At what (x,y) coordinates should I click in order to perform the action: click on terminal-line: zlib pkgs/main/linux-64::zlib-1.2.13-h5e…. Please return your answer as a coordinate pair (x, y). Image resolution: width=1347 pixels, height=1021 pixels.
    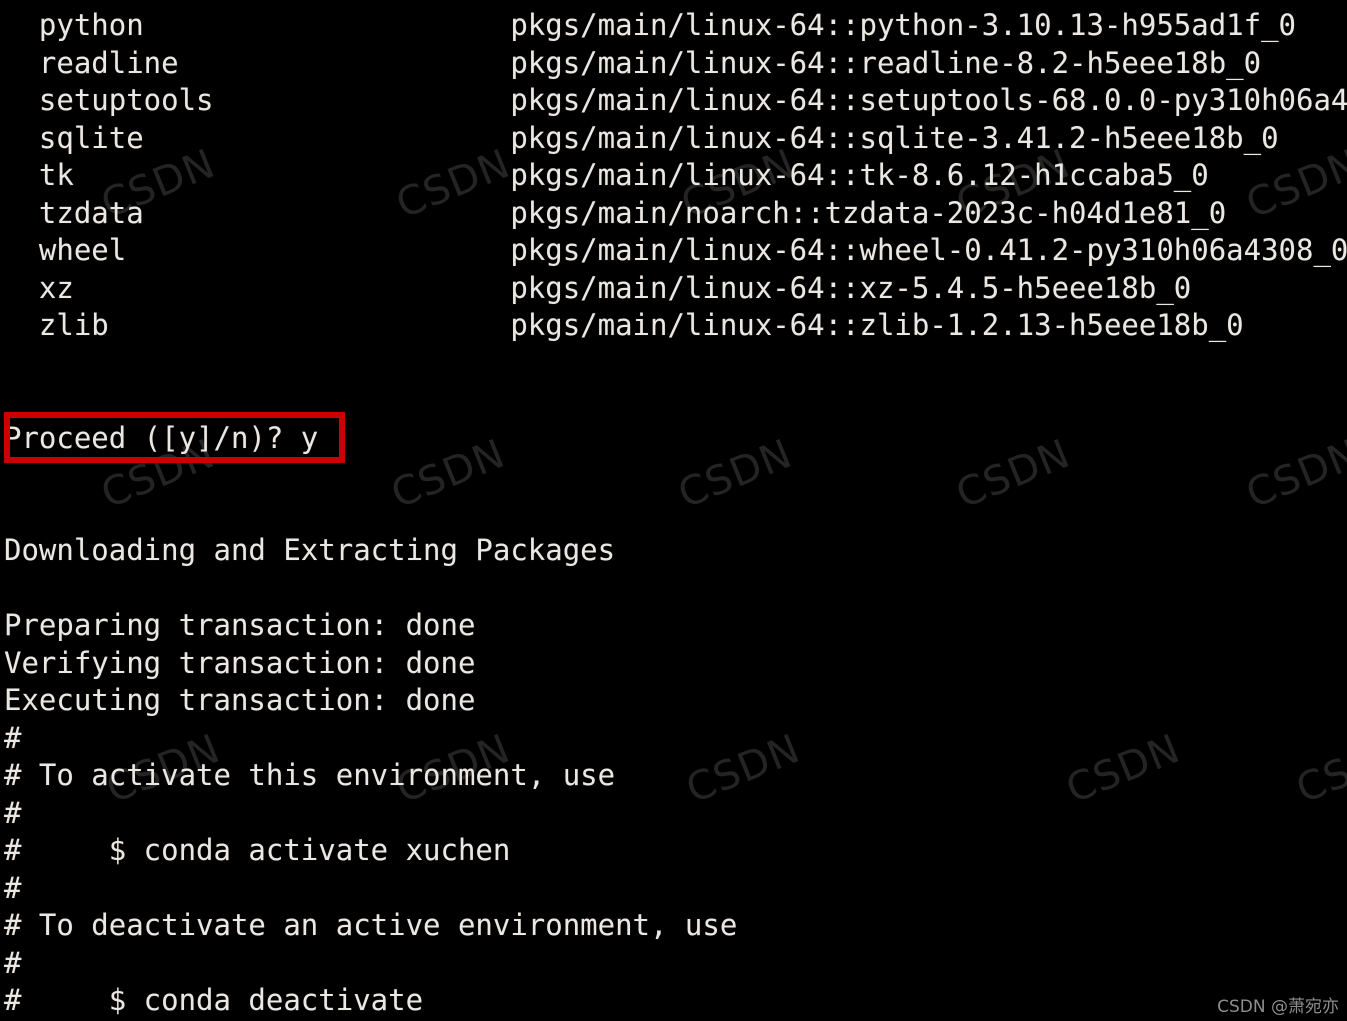
    Looking at the image, I should click on (624, 325).